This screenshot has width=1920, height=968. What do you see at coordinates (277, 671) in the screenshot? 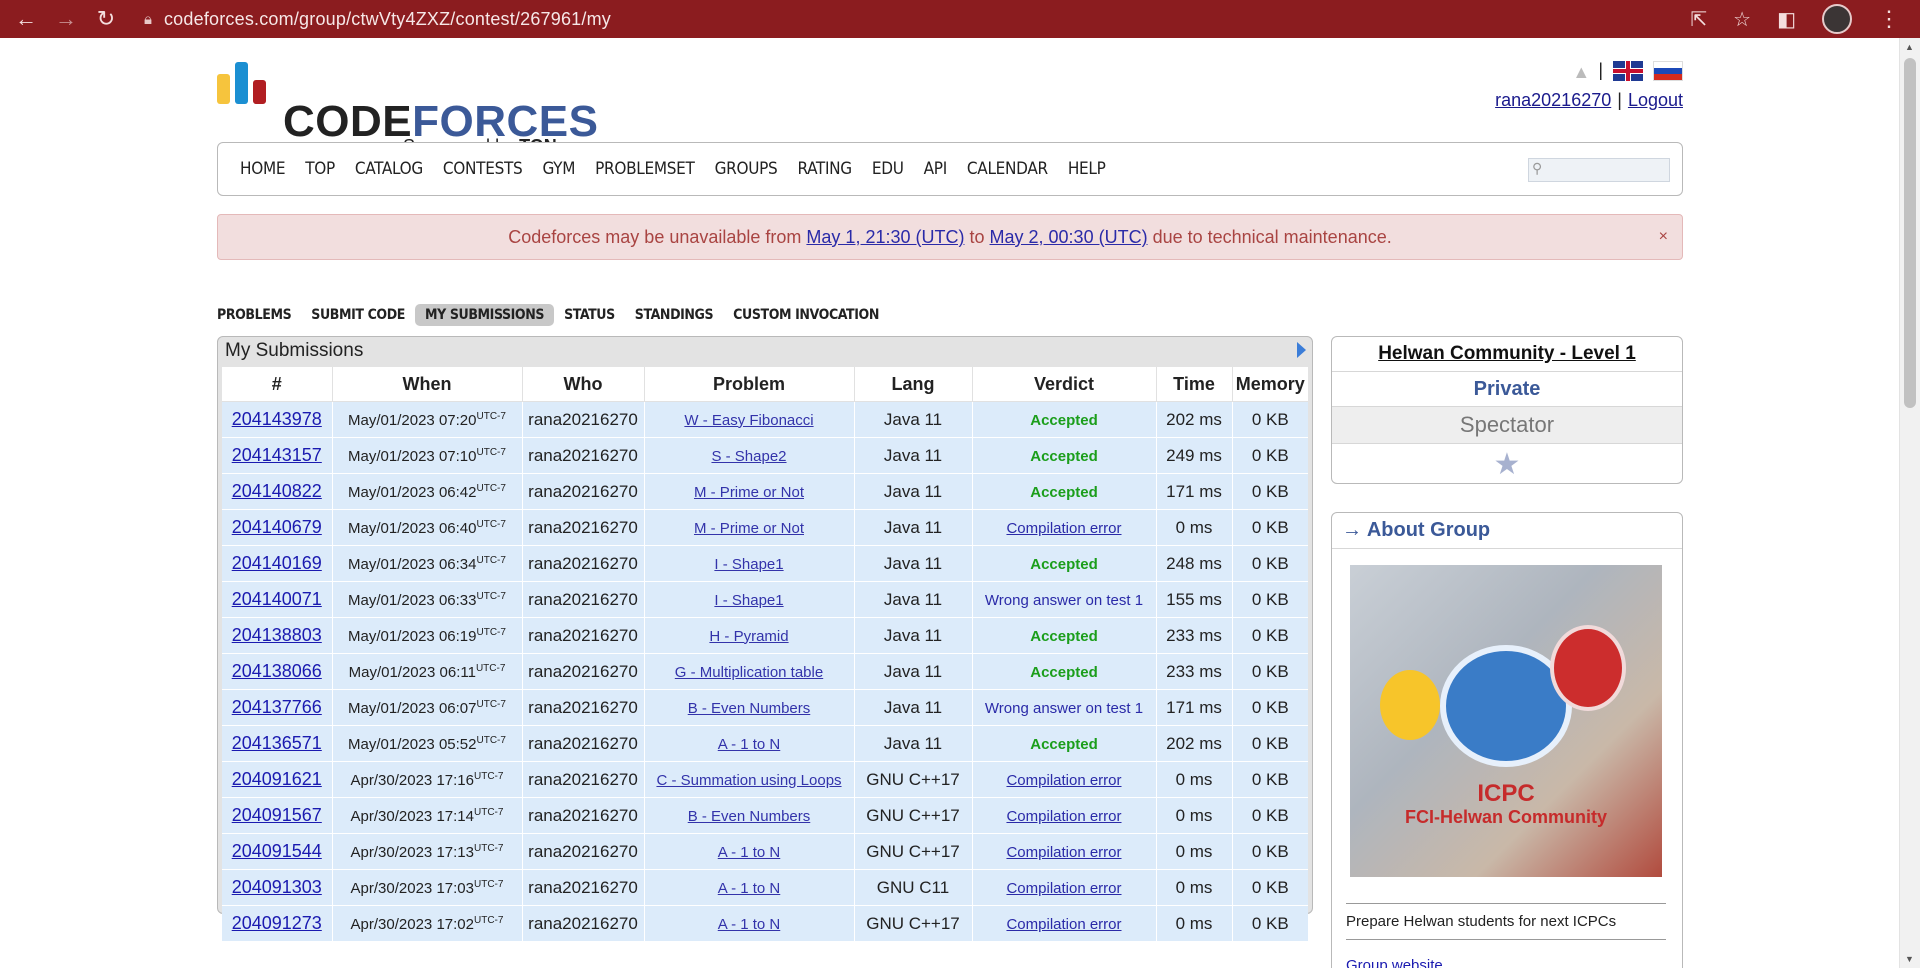
I see `submission-id-link: 204138066` at bounding box center [277, 671].